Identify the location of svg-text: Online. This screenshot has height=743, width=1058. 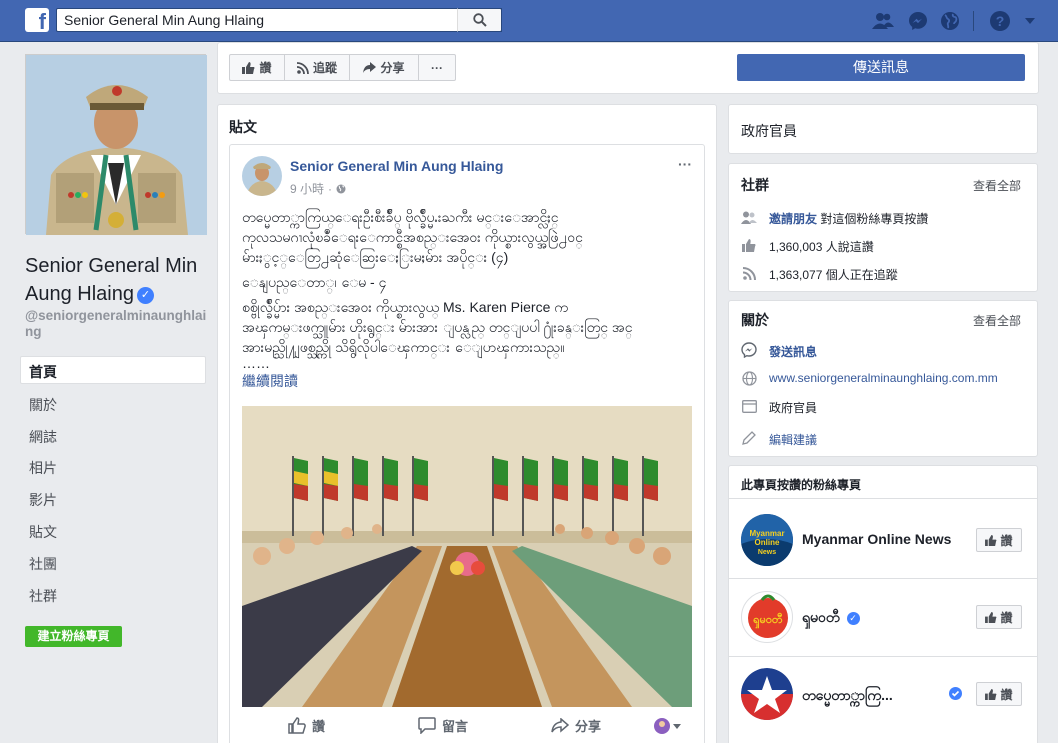
(767, 542).